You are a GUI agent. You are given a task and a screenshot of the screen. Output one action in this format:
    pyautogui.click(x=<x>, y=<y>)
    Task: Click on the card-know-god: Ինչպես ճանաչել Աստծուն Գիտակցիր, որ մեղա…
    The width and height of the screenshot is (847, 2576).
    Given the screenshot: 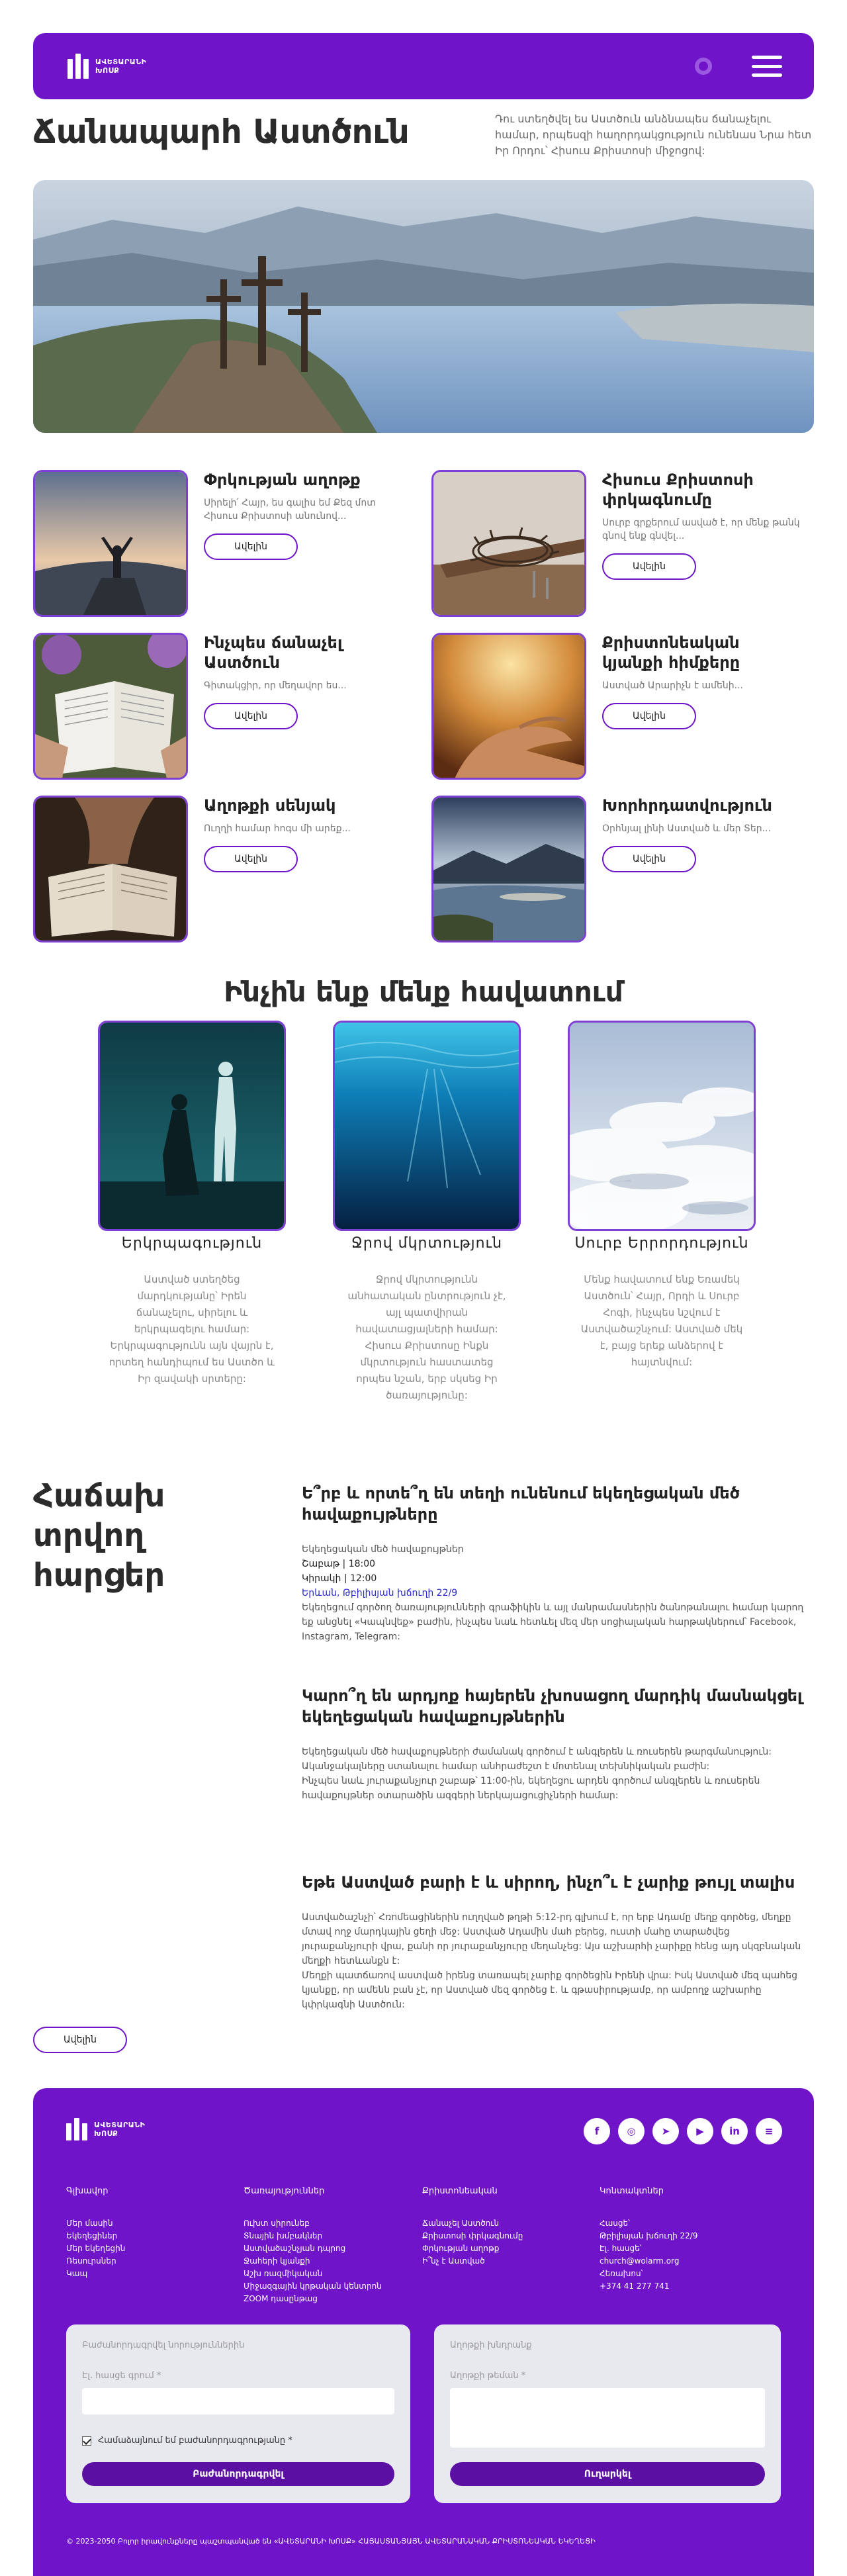 What is the action you would take?
    pyautogui.click(x=218, y=706)
    